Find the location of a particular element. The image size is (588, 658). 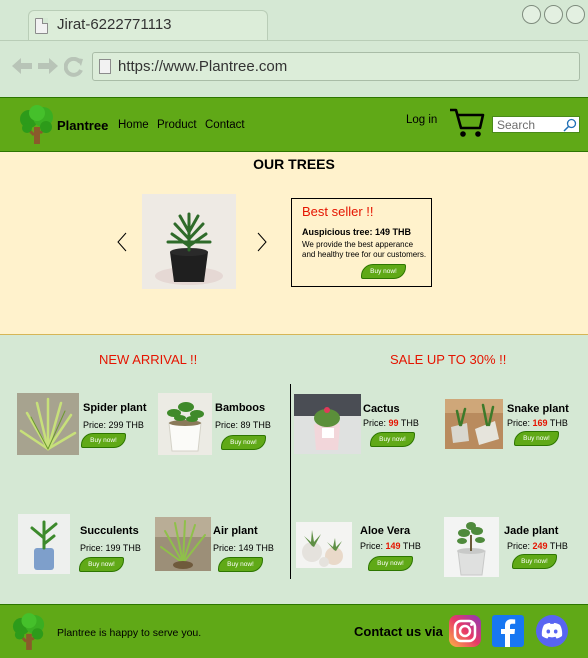

product-name: Jade plant is located at coordinates (531, 531).